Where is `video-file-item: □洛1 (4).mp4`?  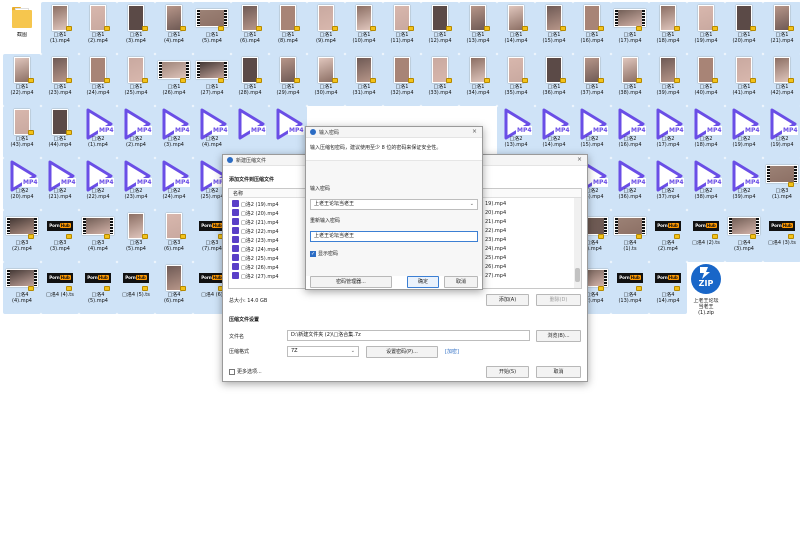 video-file-item: □洛1 (4).mp4 is located at coordinates (174, 28).